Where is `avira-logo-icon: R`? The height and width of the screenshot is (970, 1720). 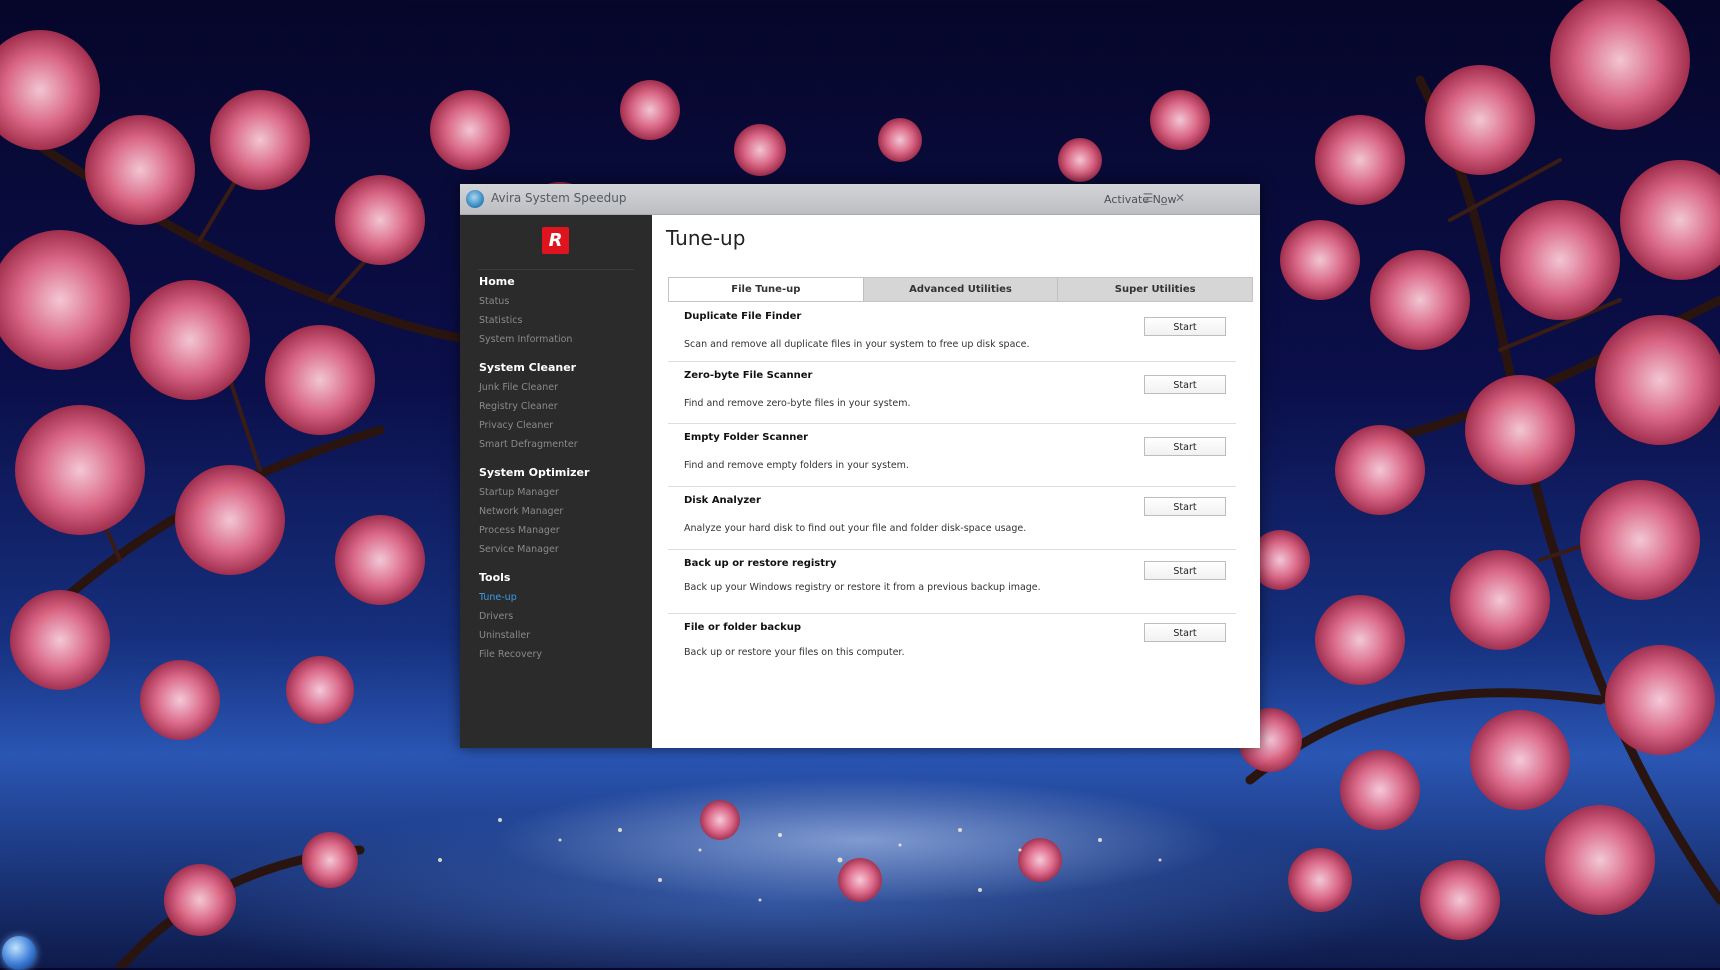 avira-logo-icon: R is located at coordinates (555, 240).